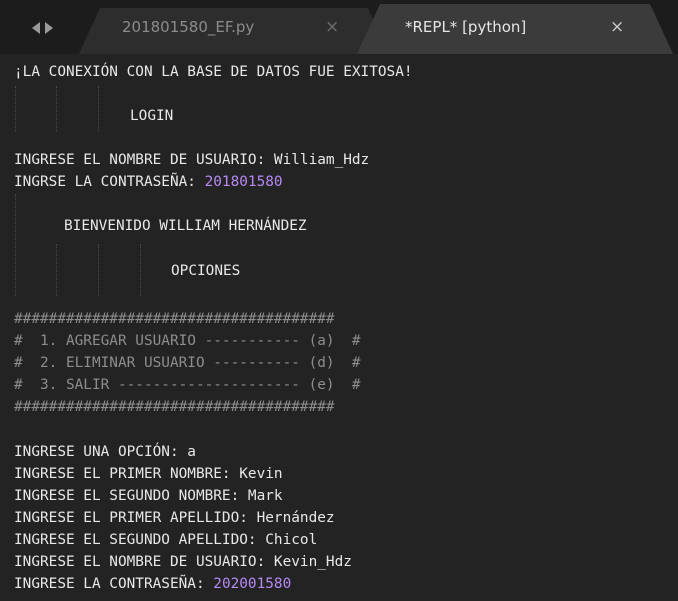 The height and width of the screenshot is (601, 678). What do you see at coordinates (321, 160) in the screenshot?
I see `username-value: William_Hdz` at bounding box center [321, 160].